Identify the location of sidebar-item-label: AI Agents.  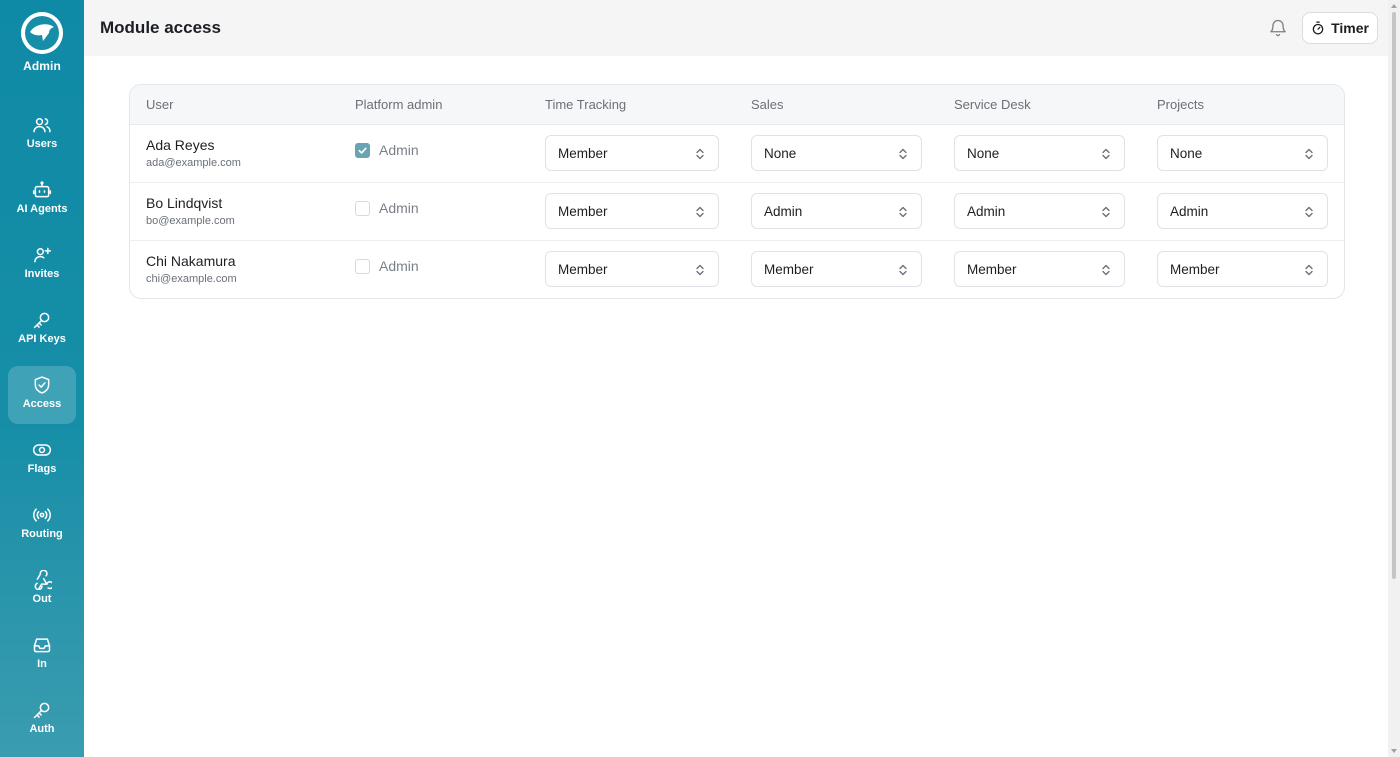
(42, 209).